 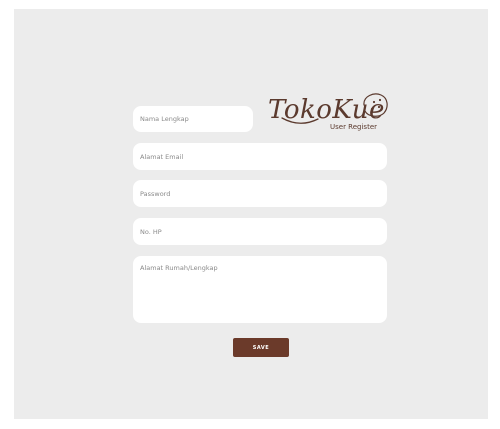 I want to click on password-field-placeholder: Password, so click(x=155, y=193).